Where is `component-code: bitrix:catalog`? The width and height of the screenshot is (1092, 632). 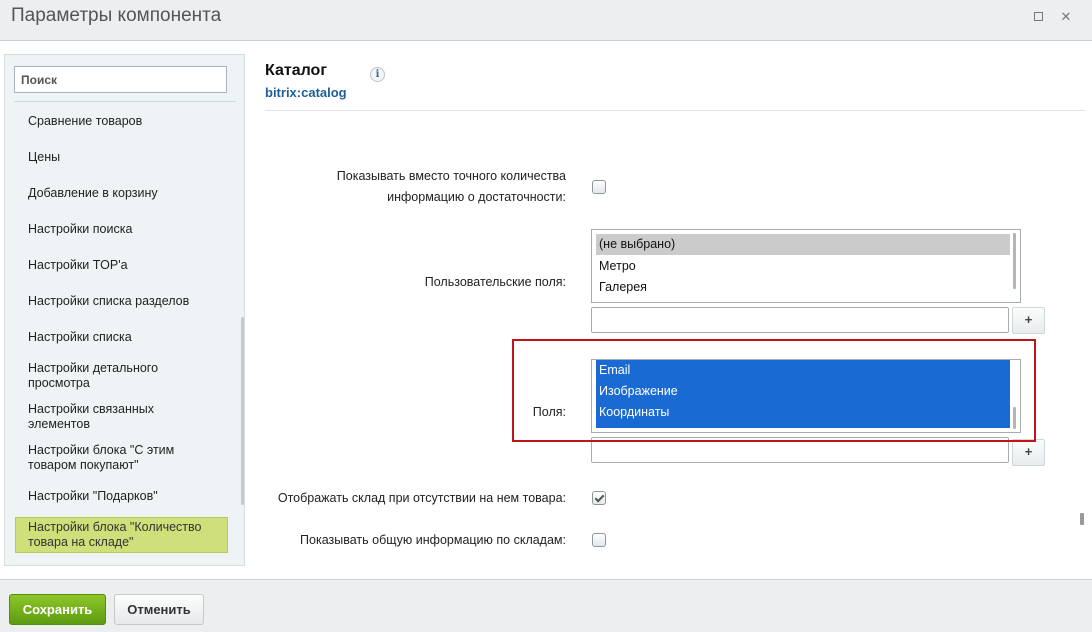 component-code: bitrix:catalog is located at coordinates (306, 92).